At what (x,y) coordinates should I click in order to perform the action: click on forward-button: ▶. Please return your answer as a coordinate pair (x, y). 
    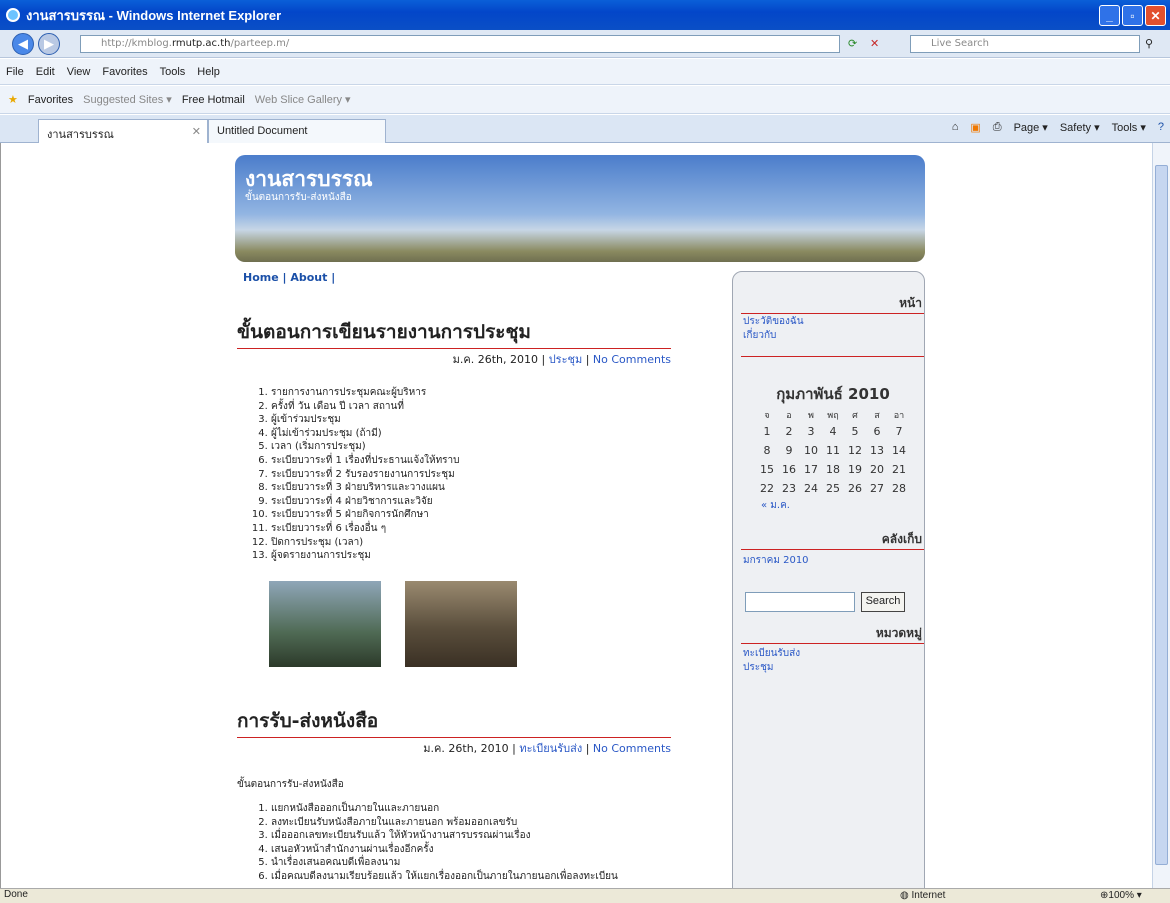
    Looking at the image, I should click on (49, 44).